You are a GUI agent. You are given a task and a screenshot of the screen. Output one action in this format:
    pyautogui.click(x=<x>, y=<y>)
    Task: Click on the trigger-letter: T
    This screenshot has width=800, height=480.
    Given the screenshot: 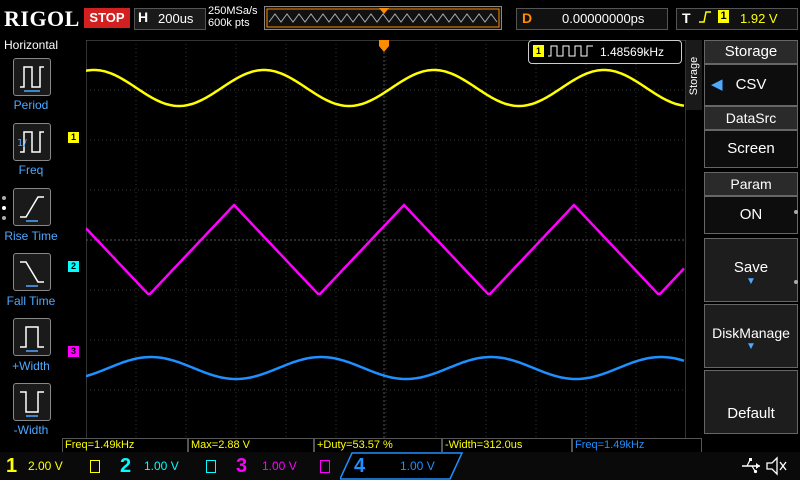 What is the action you would take?
    pyautogui.click(x=686, y=18)
    